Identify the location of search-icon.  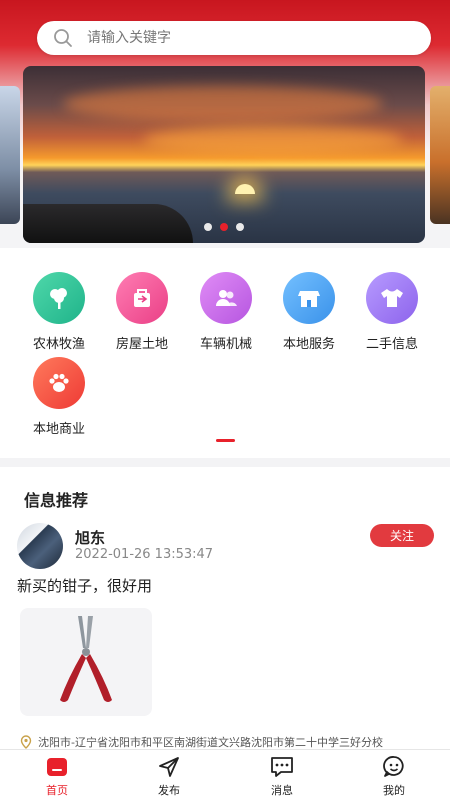
(63, 38).